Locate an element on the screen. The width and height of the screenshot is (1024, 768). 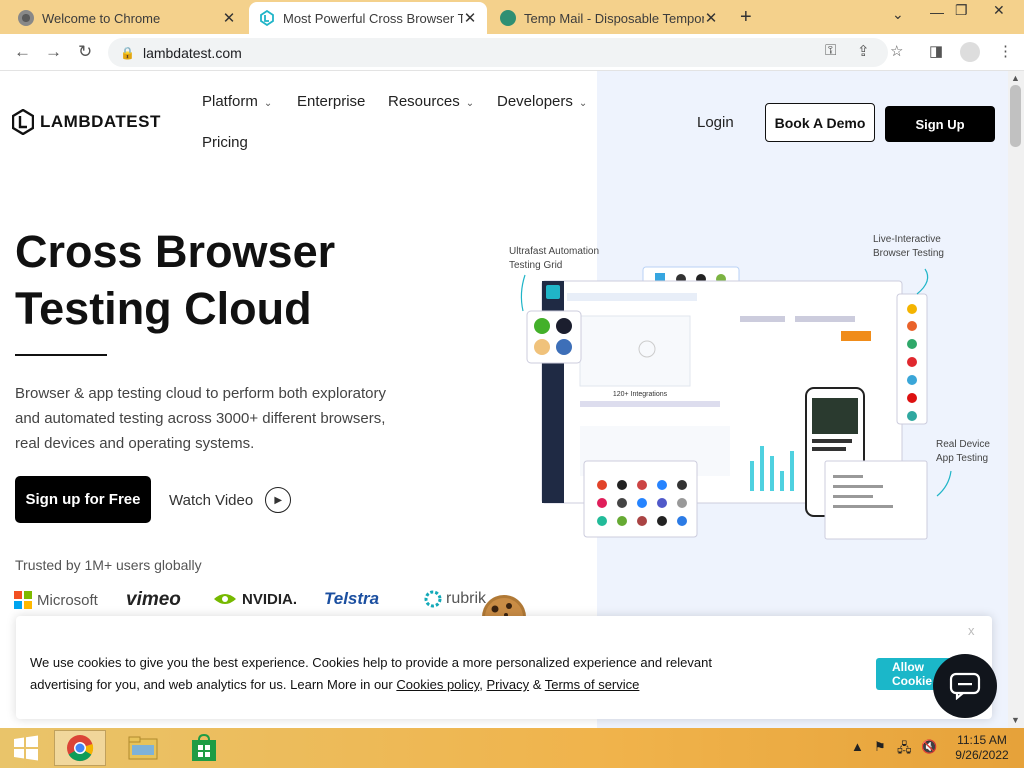
nav-pricing: Pricing is located at coordinates (225, 142).